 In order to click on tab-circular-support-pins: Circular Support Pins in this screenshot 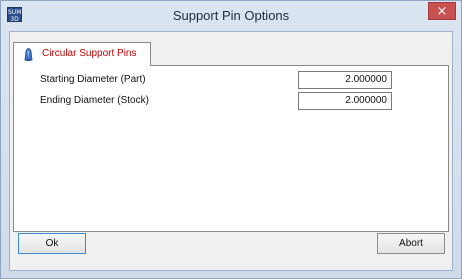, I will do `click(82, 54)`.